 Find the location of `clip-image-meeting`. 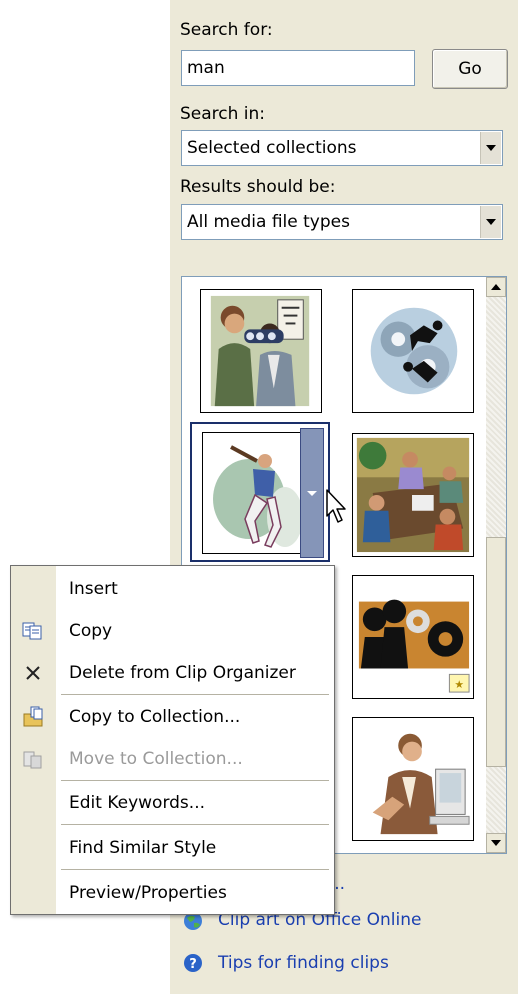

clip-image-meeting is located at coordinates (413, 495).